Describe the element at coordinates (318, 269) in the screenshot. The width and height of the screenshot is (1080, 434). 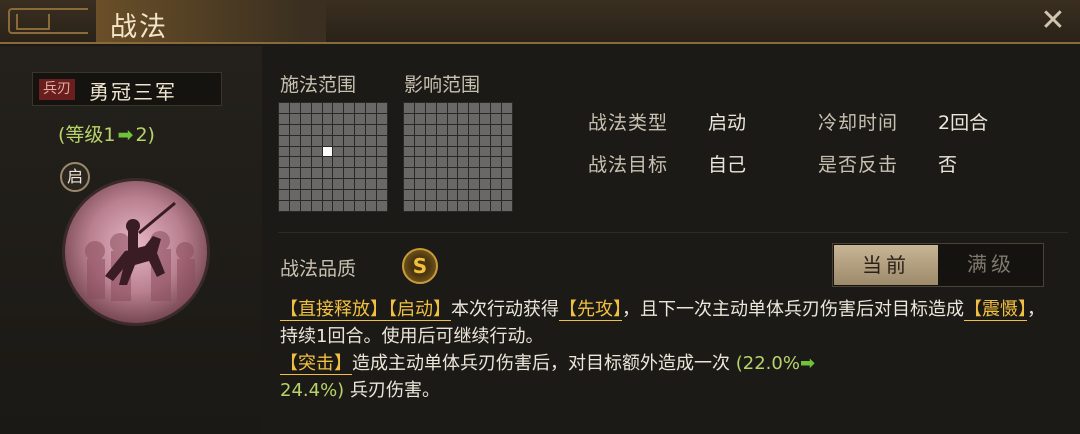
I see `skill-quality-label: 战法品质` at that location.